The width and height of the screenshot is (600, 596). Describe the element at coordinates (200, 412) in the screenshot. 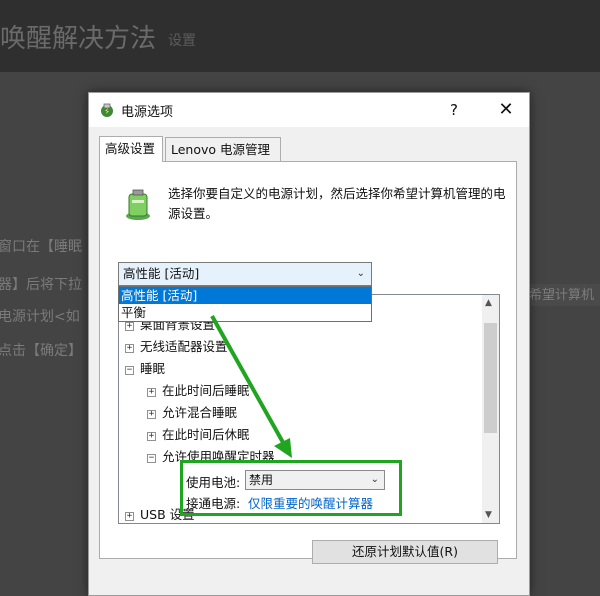

I see `tree-item-label: 允许混合睡眠` at that location.